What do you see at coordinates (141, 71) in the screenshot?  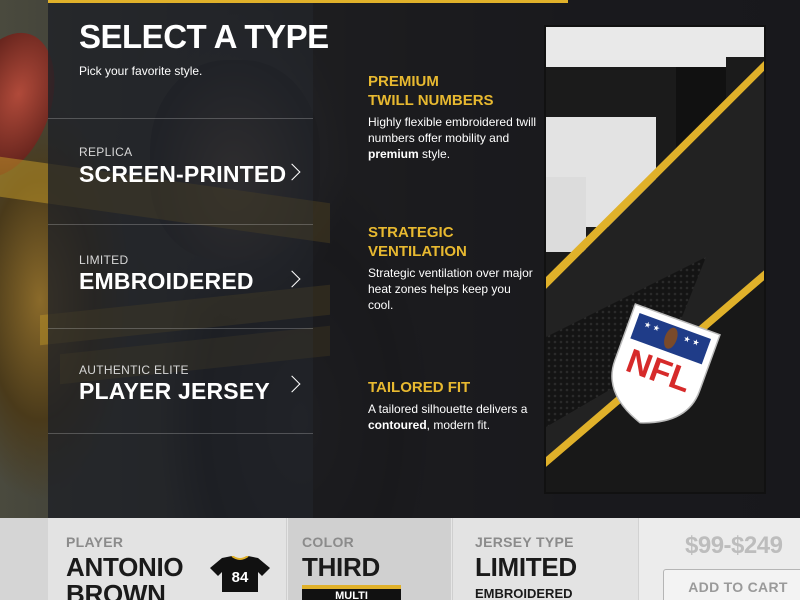 I see `page-subtitle: Pick your favorite style.` at bounding box center [141, 71].